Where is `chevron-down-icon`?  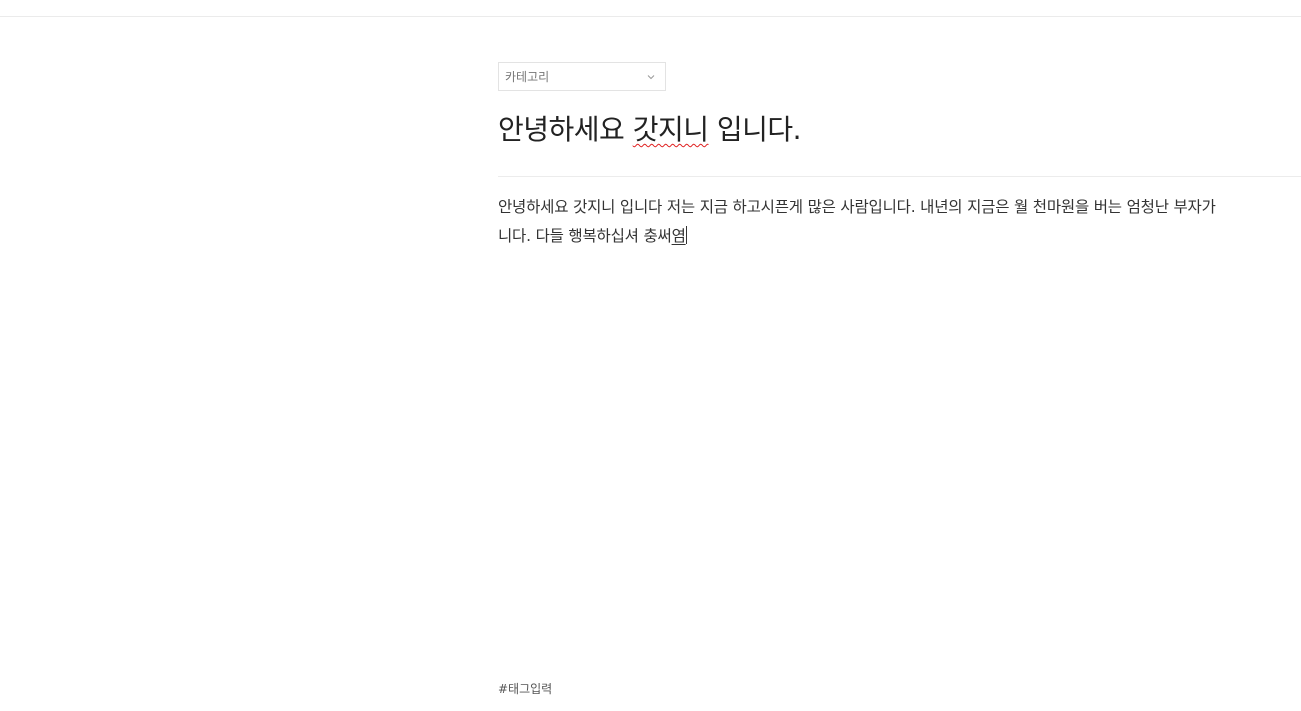 chevron-down-icon is located at coordinates (651, 77).